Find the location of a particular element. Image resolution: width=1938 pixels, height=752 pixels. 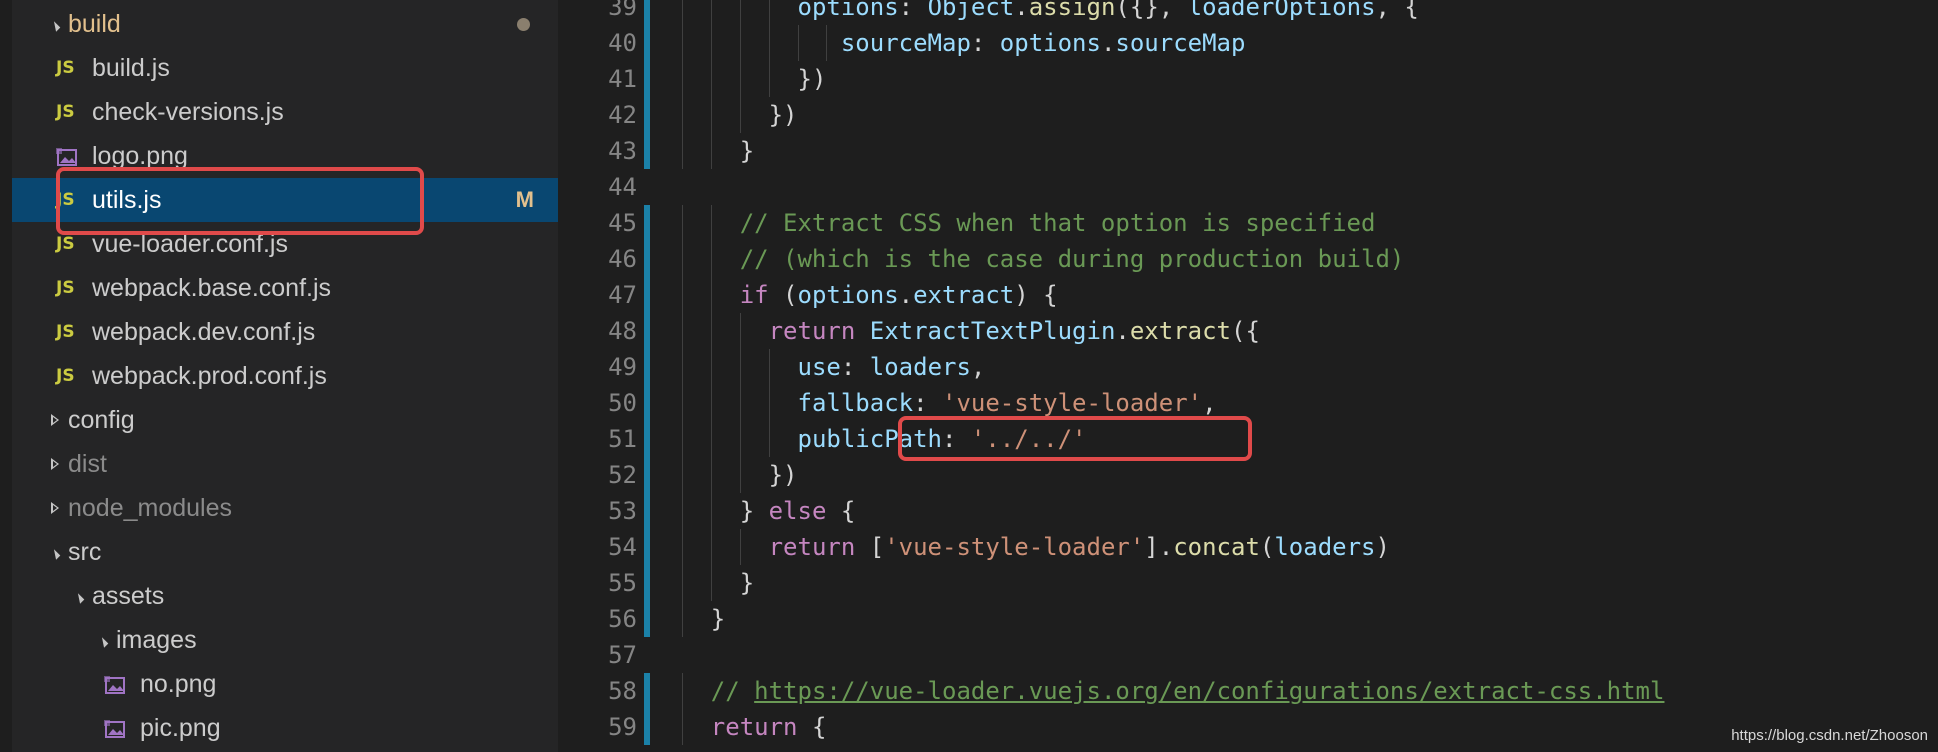

tree-item-label: build.js is located at coordinates (131, 67).